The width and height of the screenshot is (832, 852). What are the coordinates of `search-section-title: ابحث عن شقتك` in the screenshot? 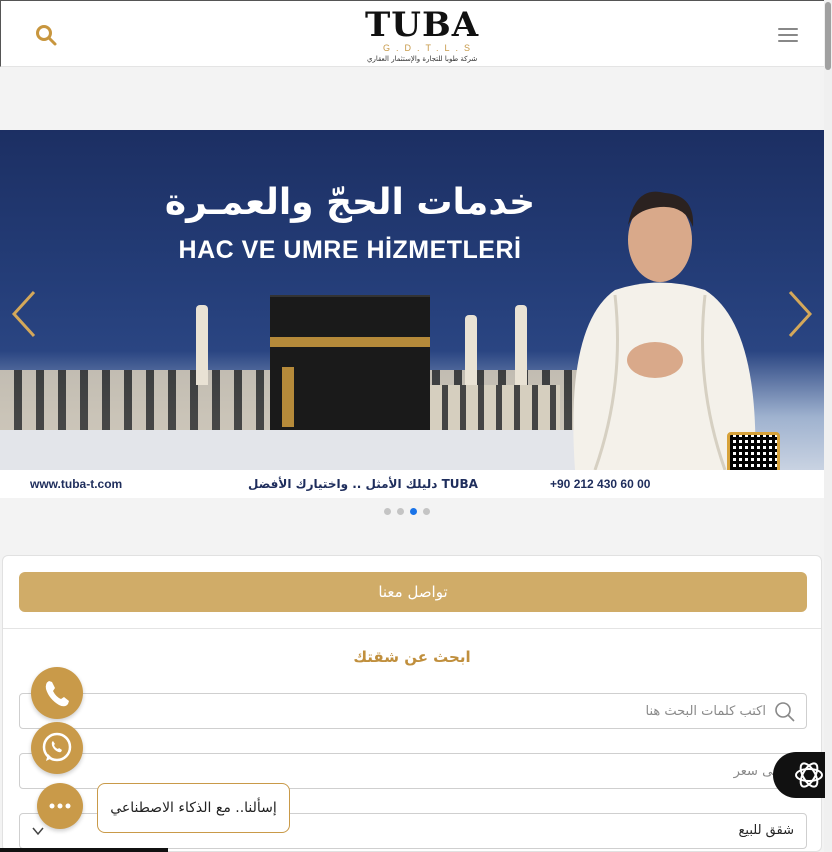 It's located at (412, 657).